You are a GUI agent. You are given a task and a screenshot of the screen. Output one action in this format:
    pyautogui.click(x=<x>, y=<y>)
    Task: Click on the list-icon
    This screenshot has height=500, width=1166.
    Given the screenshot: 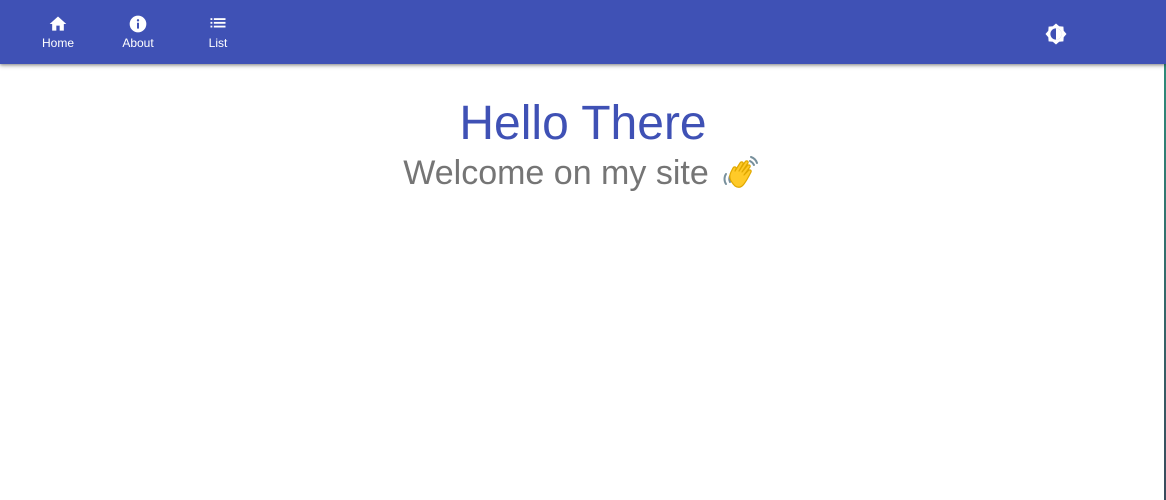 What is the action you would take?
    pyautogui.click(x=218, y=24)
    